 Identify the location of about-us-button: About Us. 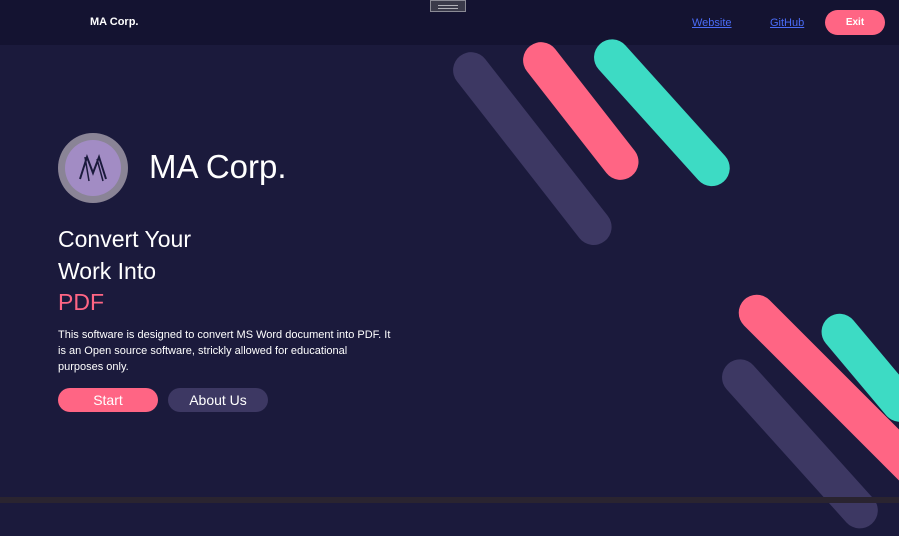
(218, 400).